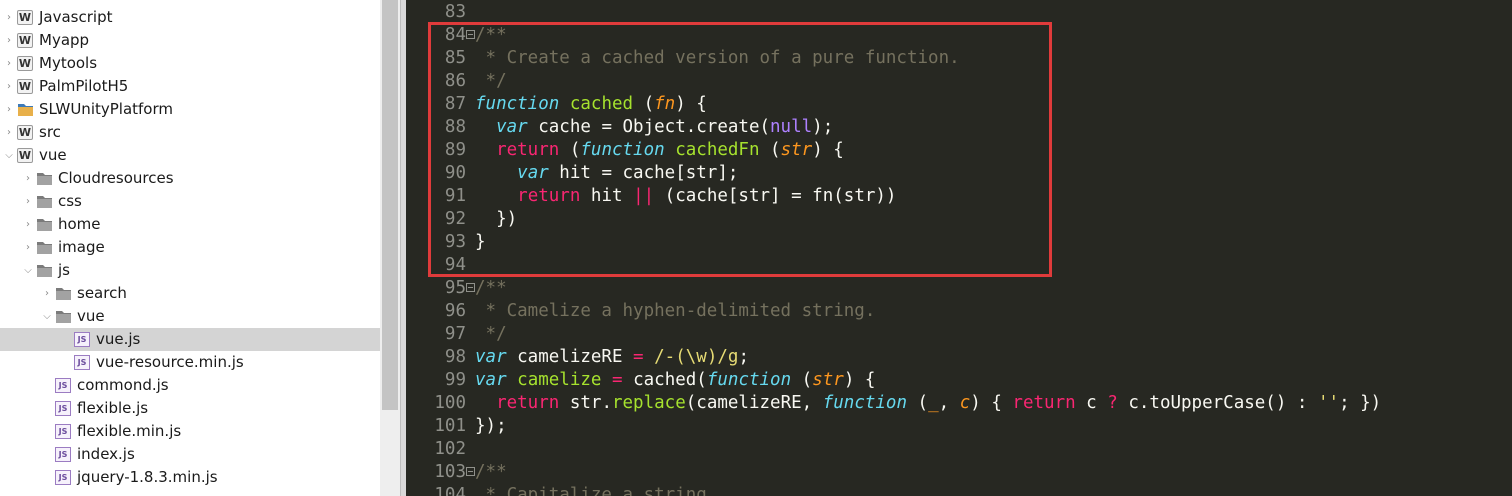 The width and height of the screenshot is (1512, 496). Describe the element at coordinates (190, 431) in the screenshot. I see `tree-item: JS flexible.min.js` at that location.